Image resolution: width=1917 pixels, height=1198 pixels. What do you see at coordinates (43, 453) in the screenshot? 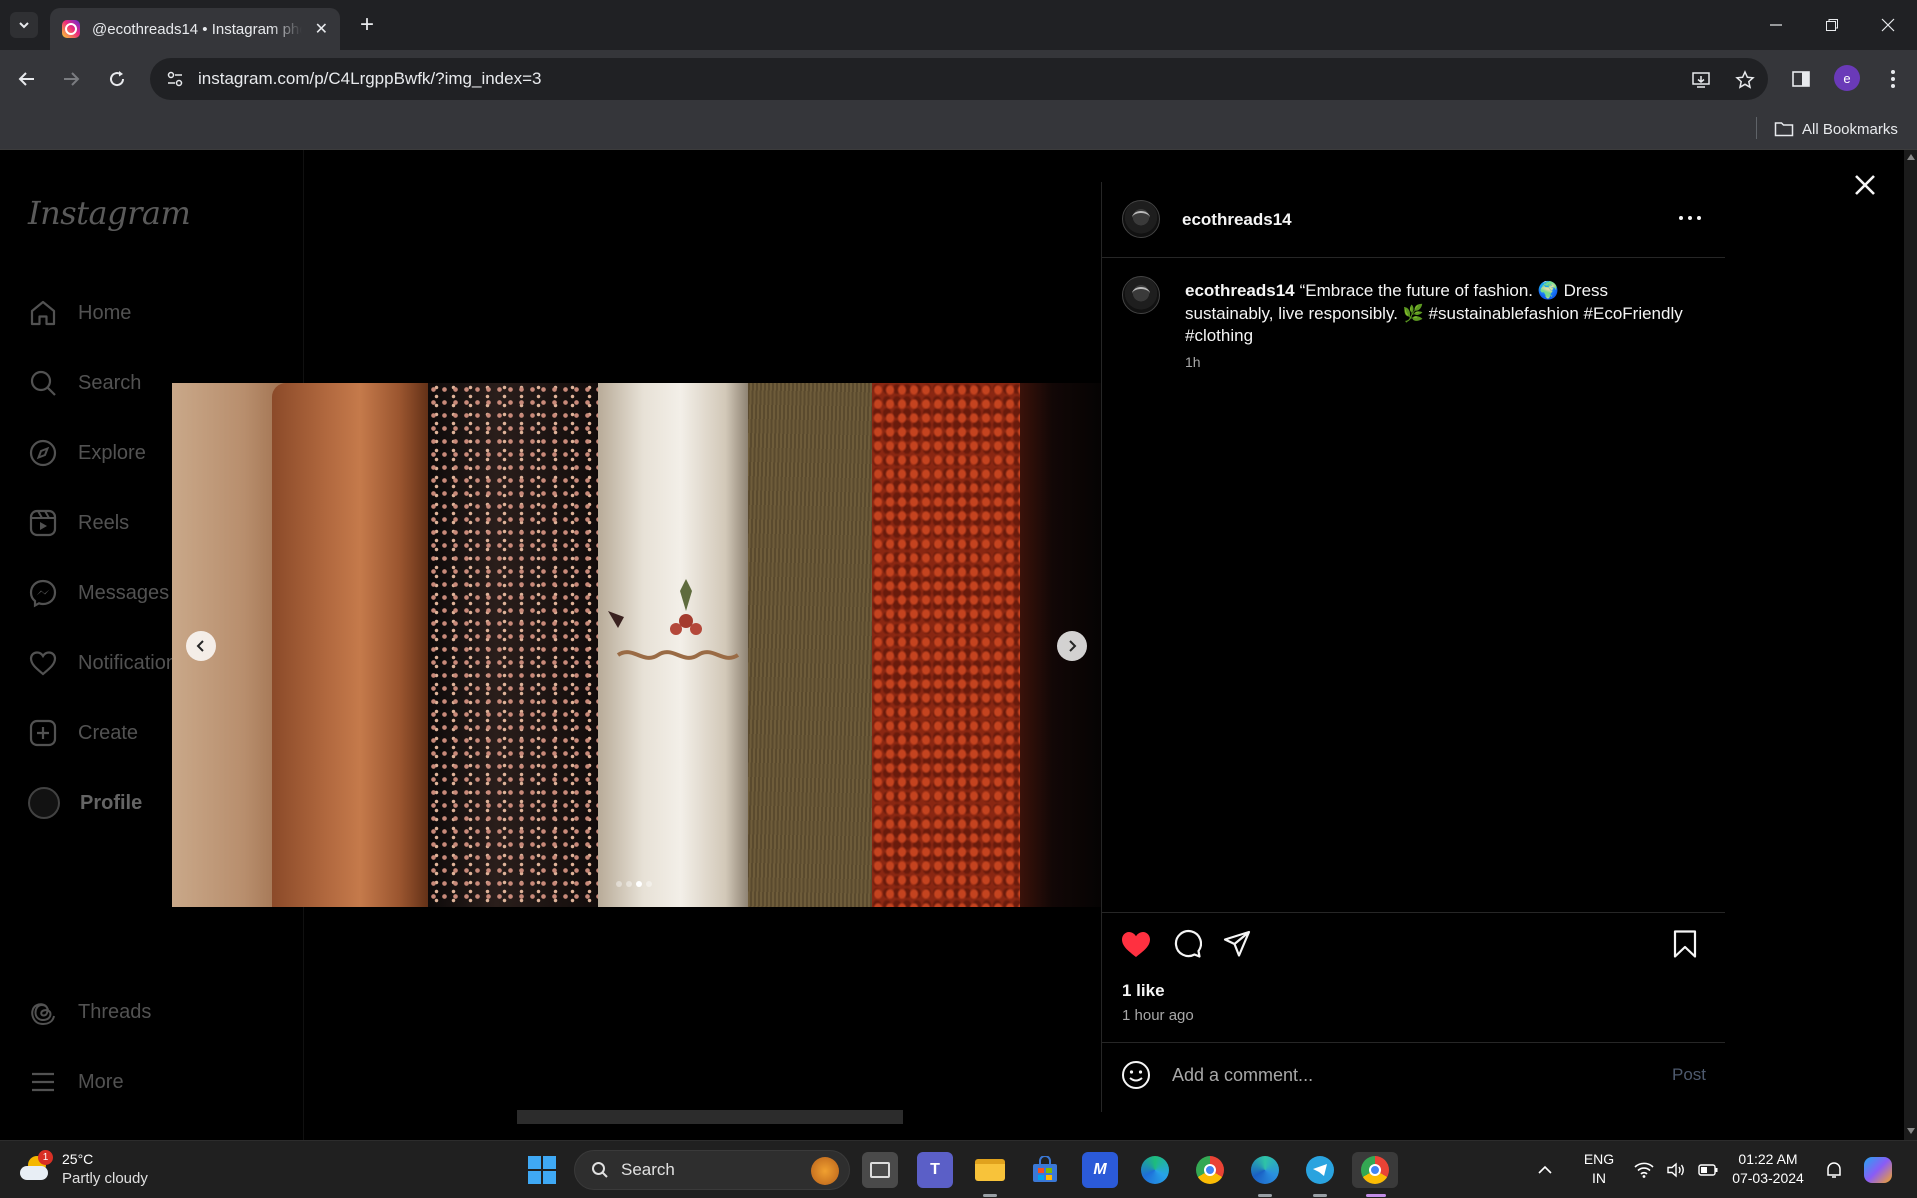
I see `compass-icon` at bounding box center [43, 453].